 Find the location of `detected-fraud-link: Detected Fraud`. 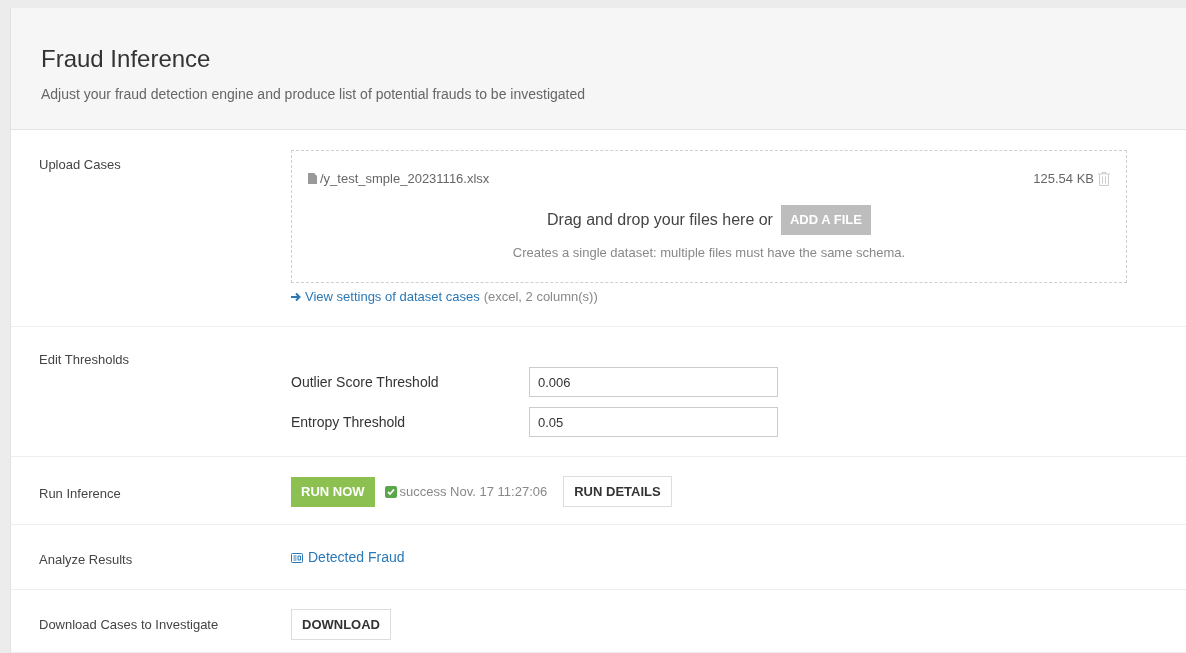

detected-fraud-link: Detected Fraud is located at coordinates (356, 557).